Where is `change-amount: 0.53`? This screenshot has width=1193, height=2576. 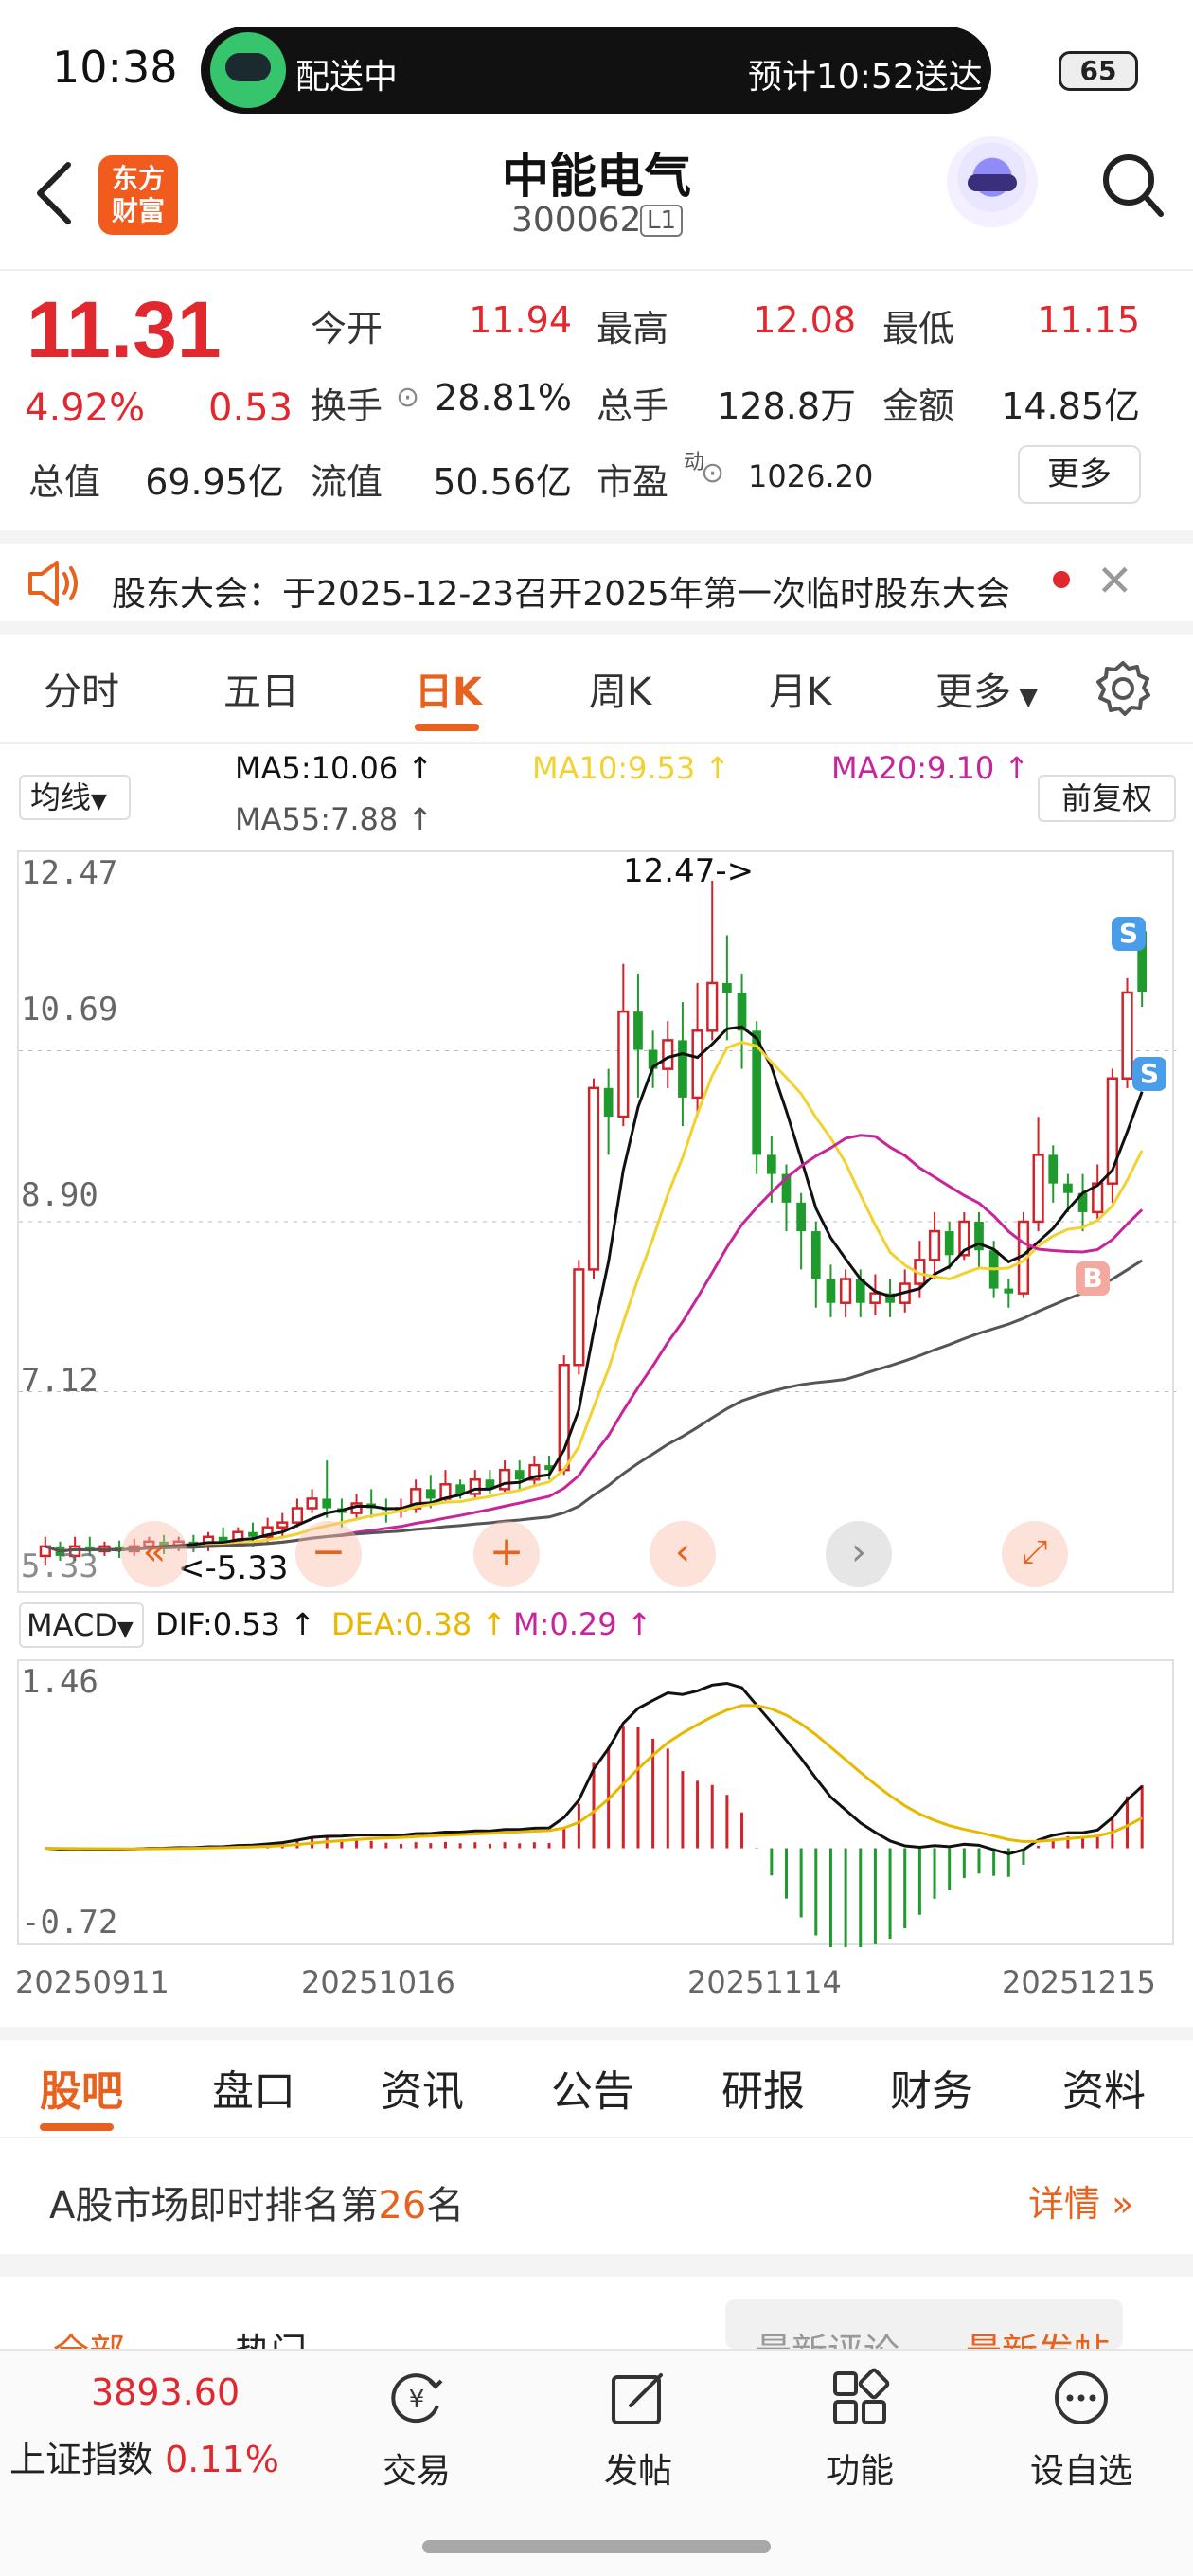 change-amount: 0.53 is located at coordinates (251, 408).